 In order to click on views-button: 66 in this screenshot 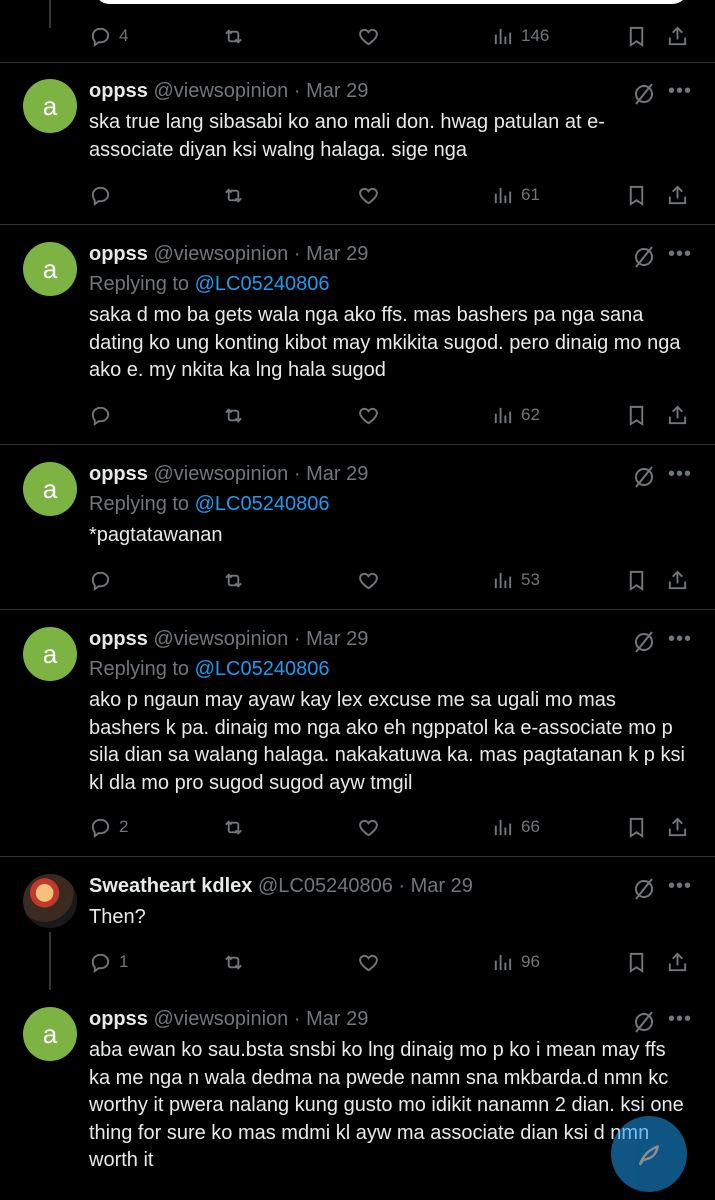, I will do `click(515, 827)`.